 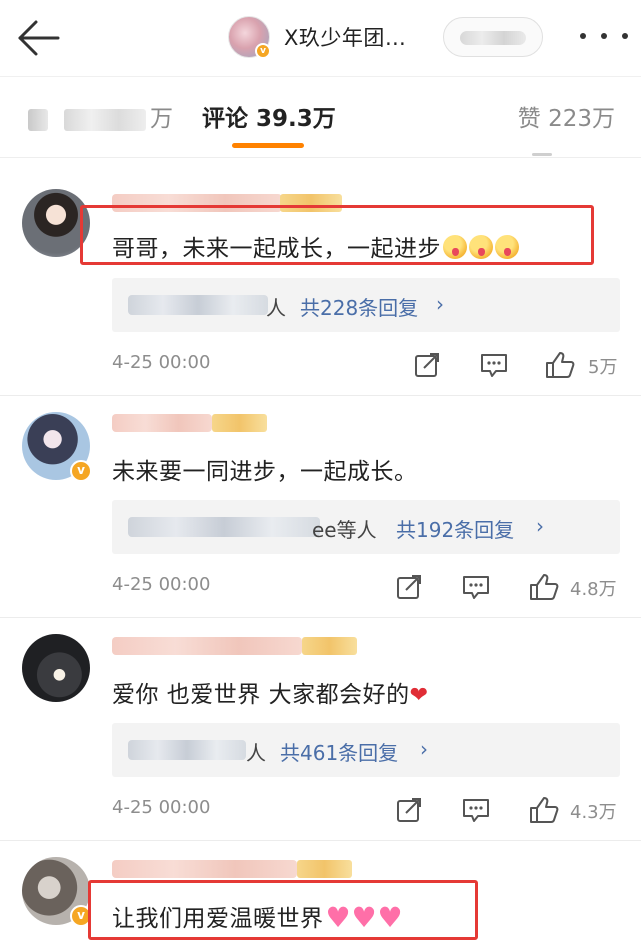 I want to click on tab-reposts-label-blurred, so click(x=38, y=119).